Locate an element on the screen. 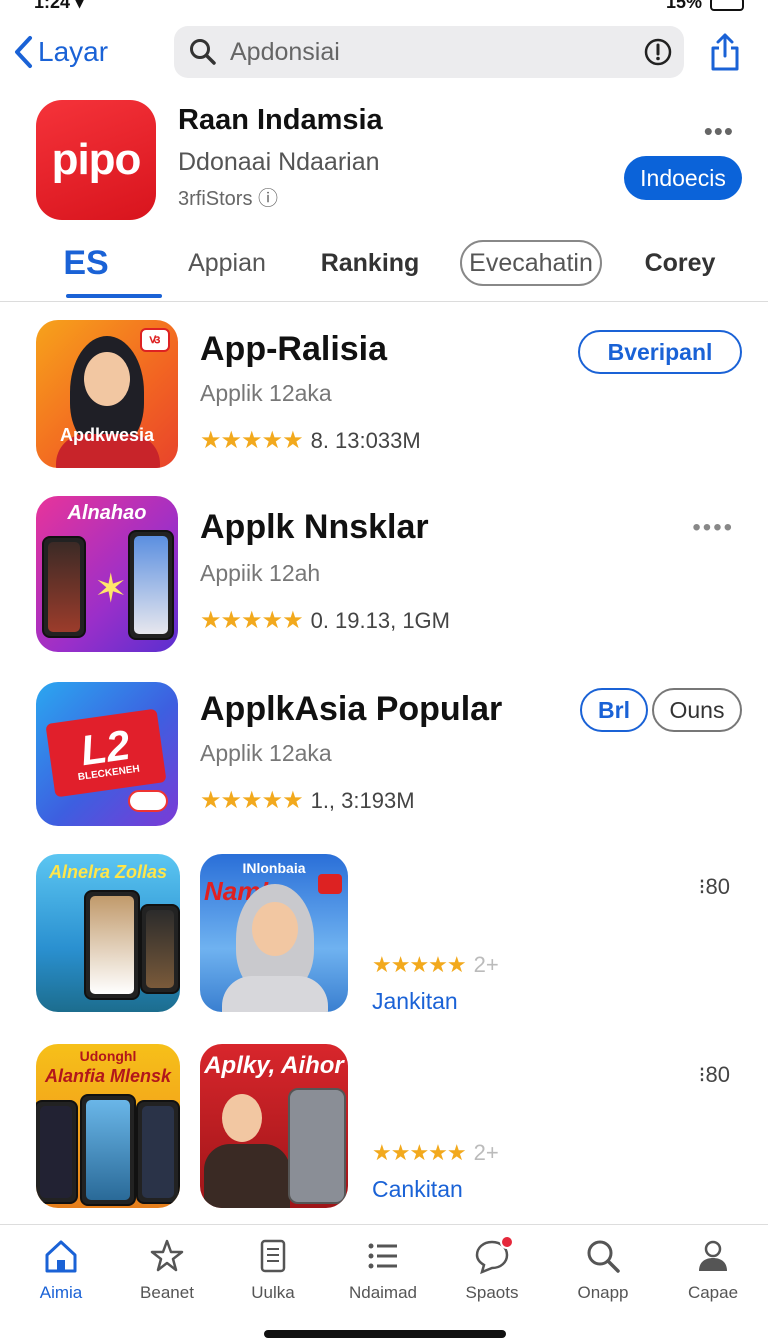 The height and width of the screenshot is (1344, 768). app-icon-text: Udonghl is located at coordinates (108, 1056).